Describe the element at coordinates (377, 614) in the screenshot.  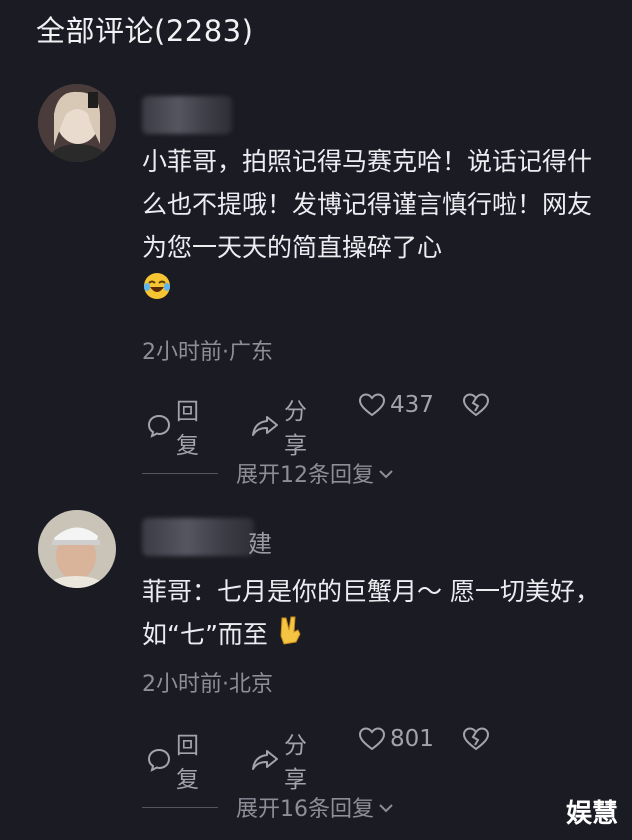
I see `comment-text: 菲哥：七月是你的巨蟹月～ 愿一切美好，如“七”而至` at that location.